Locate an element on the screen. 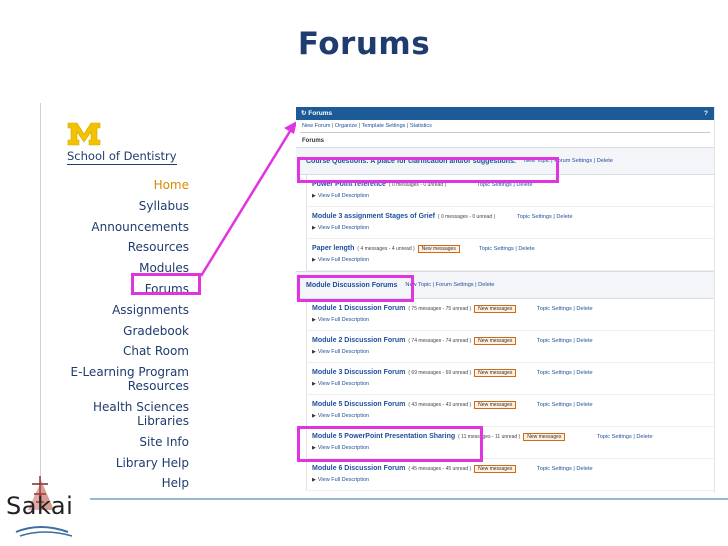 The image size is (728, 546). forums-tool-title: Forums is located at coordinates (320, 113).